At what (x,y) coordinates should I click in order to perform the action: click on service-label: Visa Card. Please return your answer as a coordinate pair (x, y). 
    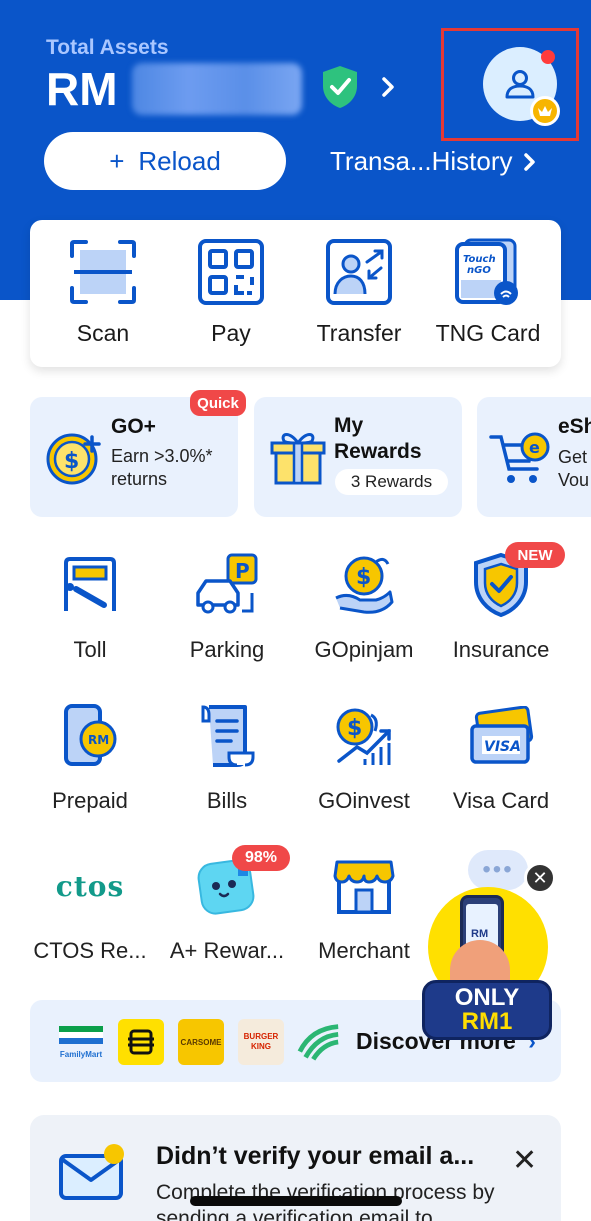
    Looking at the image, I should click on (501, 800).